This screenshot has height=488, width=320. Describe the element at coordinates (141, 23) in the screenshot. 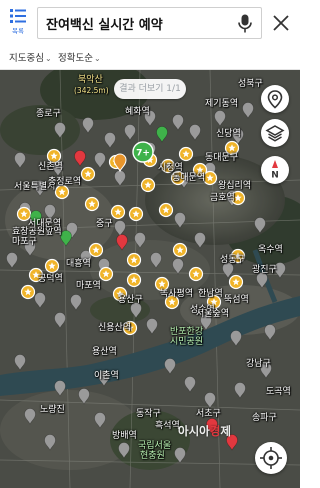

I see `search-input` at that location.